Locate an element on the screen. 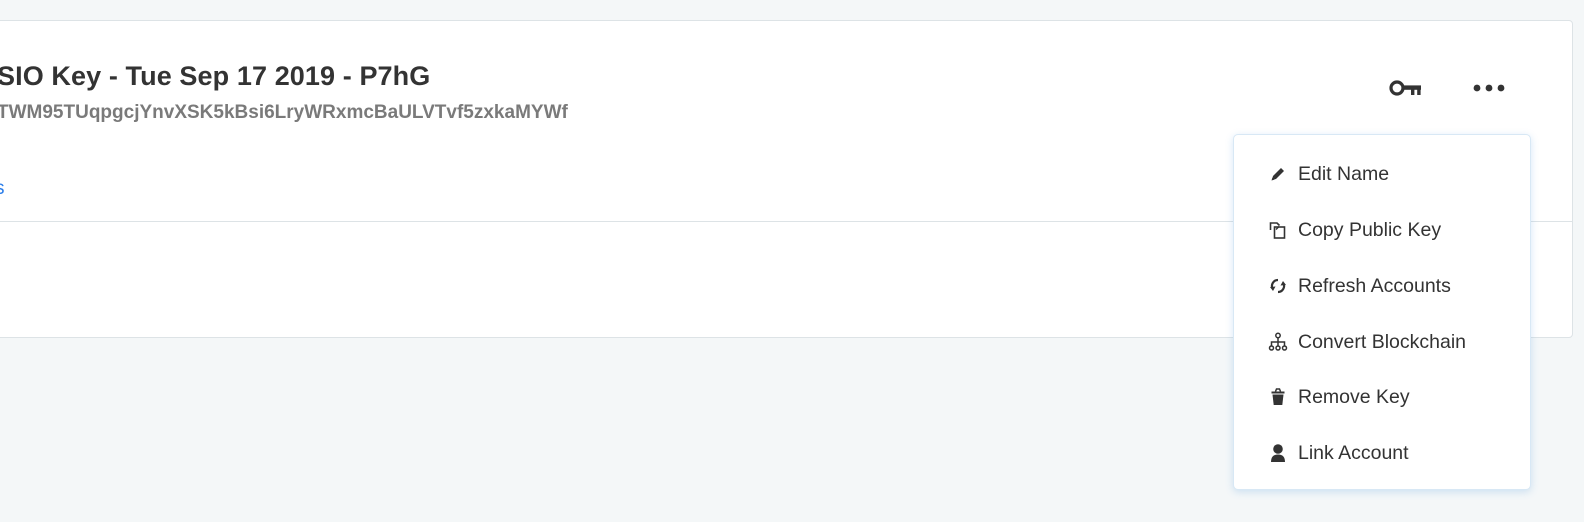 This screenshot has height=522, width=1584. hierarchy-icon is located at coordinates (1278, 342).